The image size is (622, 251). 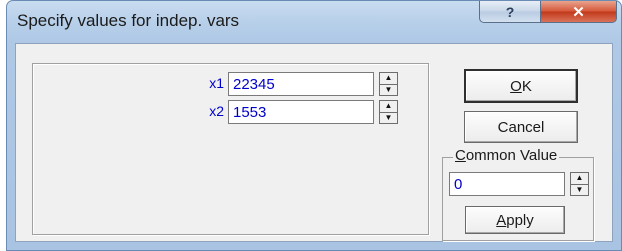 I want to click on common-value-group: Common Value ▲ ▼ Apply, so click(x=518, y=194).